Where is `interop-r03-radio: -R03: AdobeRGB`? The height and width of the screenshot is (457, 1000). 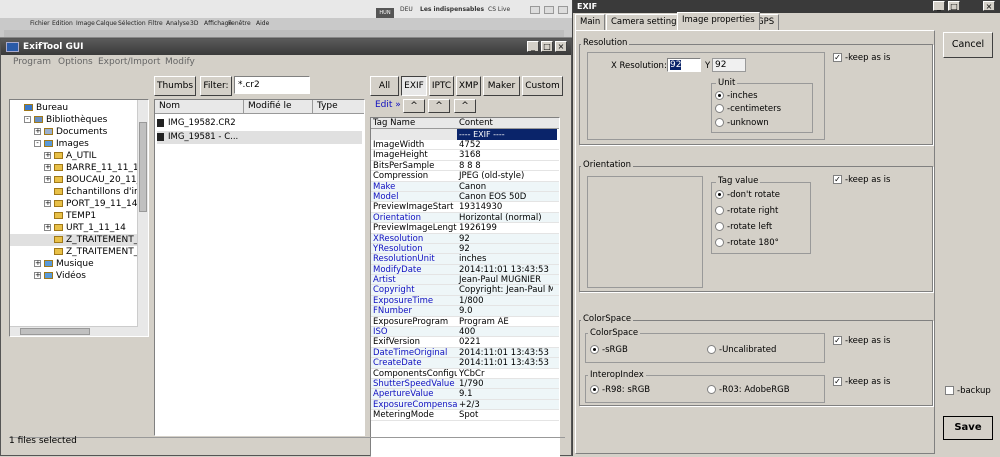
interop-r03-radio: -R03: AdobeRGB is located at coordinates (748, 390).